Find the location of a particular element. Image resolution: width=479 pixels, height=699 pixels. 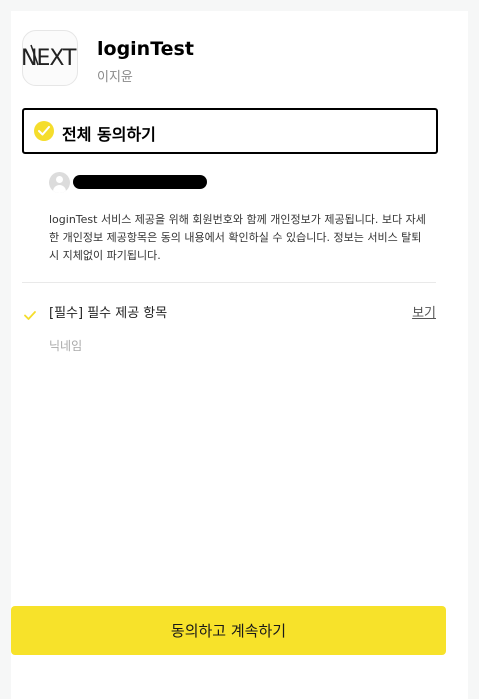

logo-text: NEXT is located at coordinates (50, 58).